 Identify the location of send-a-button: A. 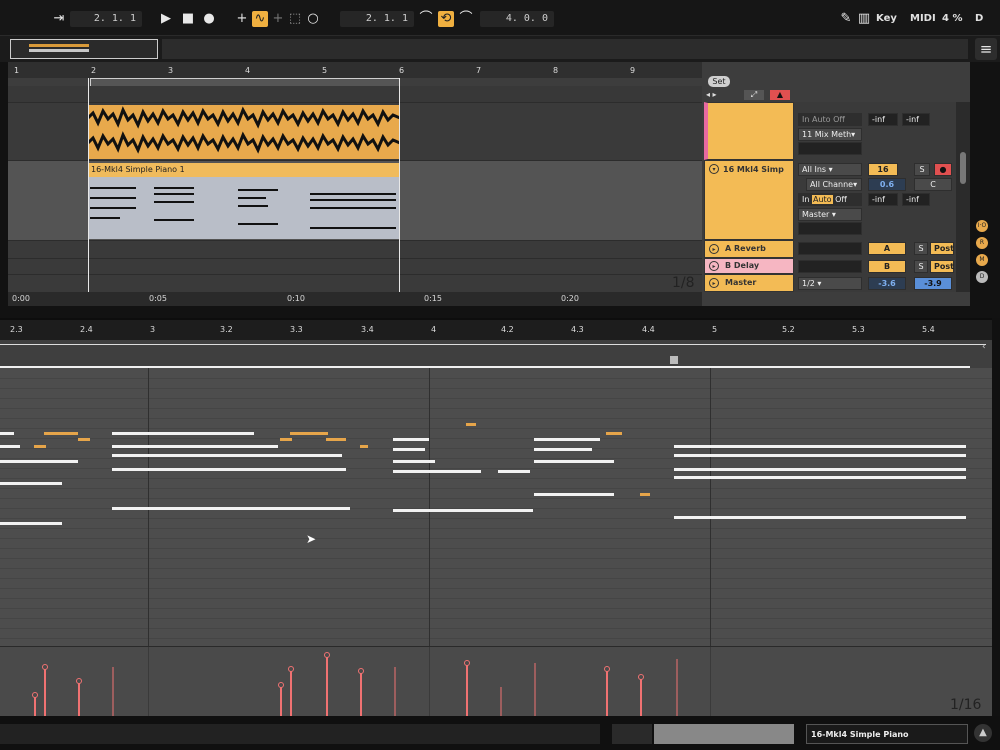
(887, 248).